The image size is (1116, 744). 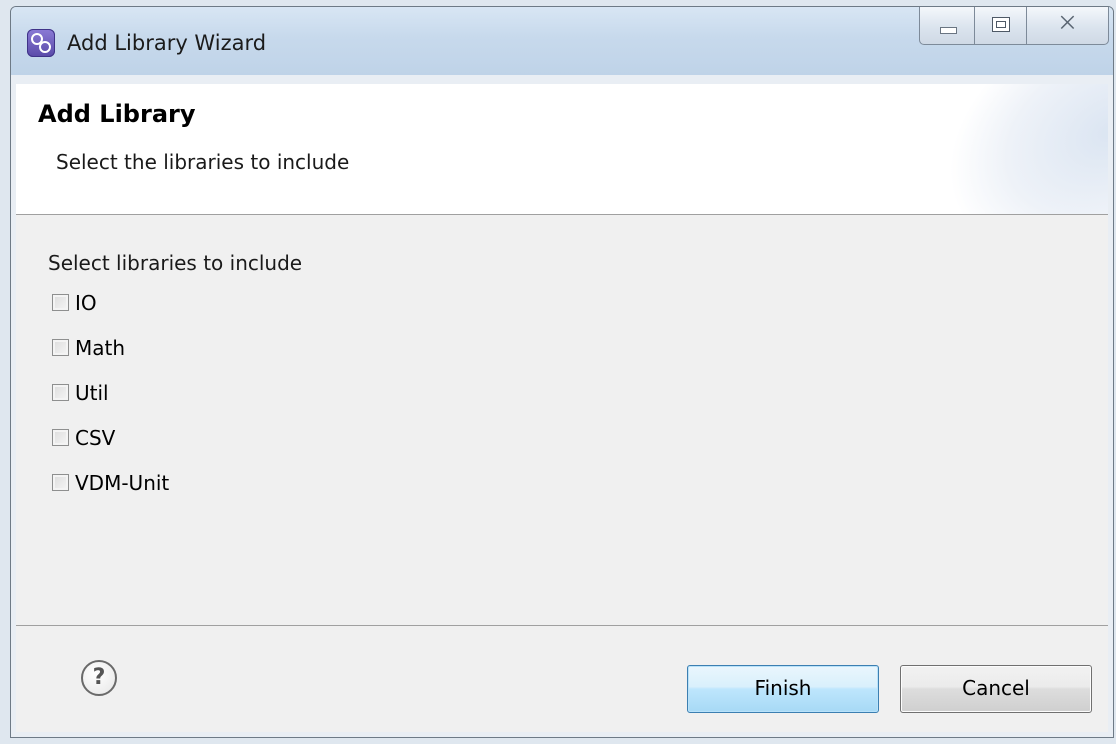 What do you see at coordinates (41, 43) in the screenshot?
I see `eclipse-wizard-app-icon` at bounding box center [41, 43].